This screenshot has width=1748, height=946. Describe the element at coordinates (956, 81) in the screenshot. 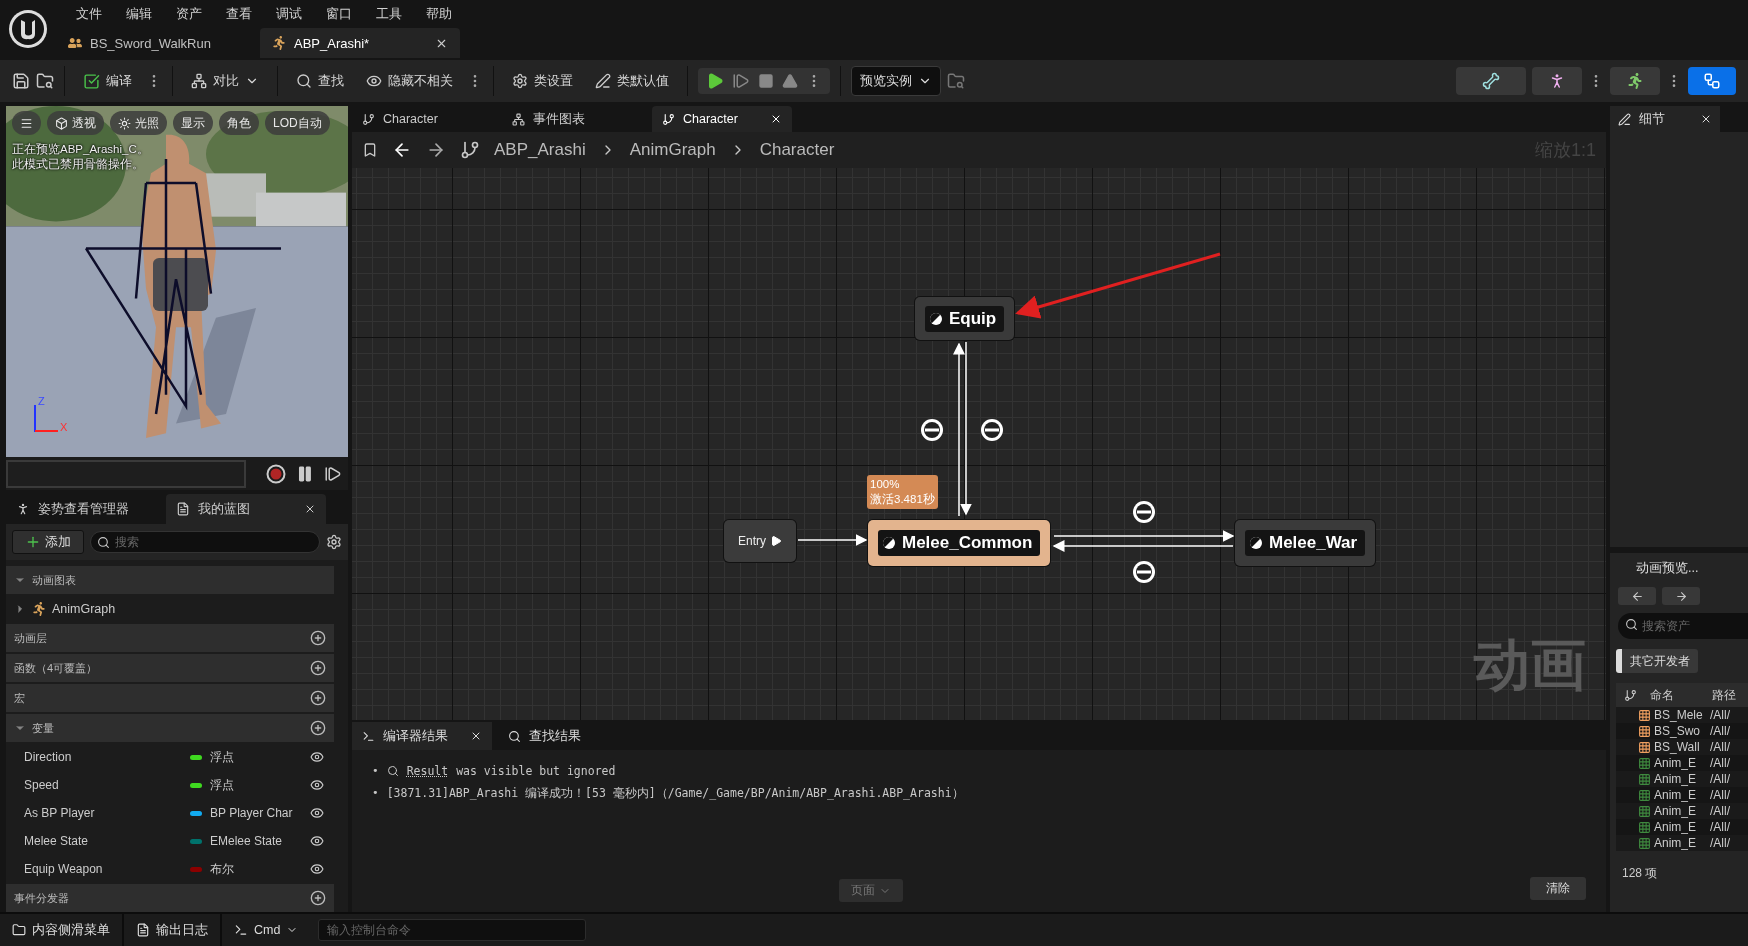

I see `debug-folder-icon` at that location.